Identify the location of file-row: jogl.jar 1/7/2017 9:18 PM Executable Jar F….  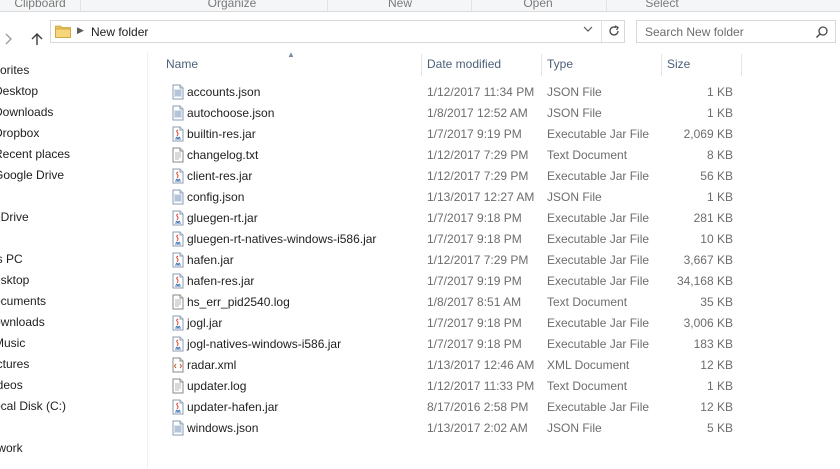
(500, 323).